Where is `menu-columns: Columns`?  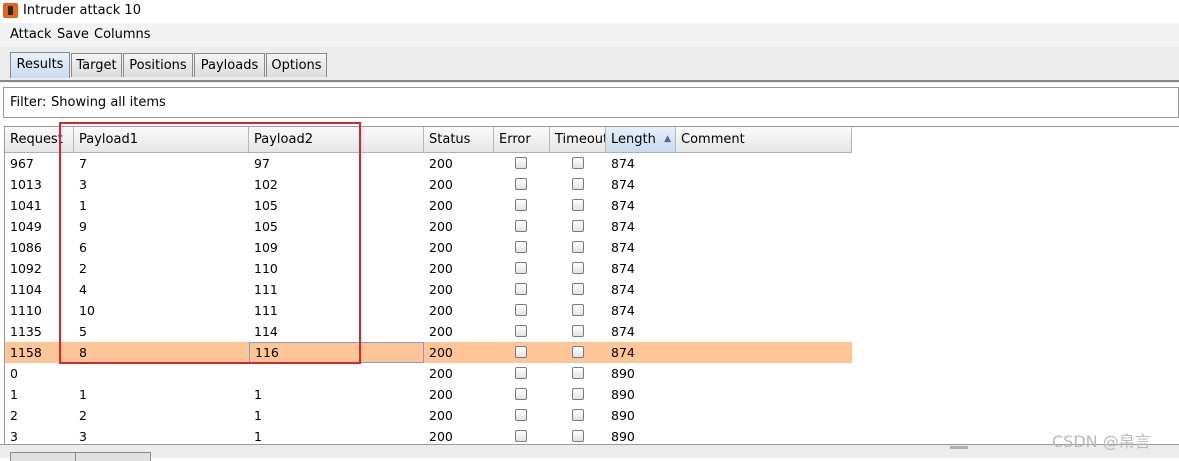
menu-columns: Columns is located at coordinates (122, 34).